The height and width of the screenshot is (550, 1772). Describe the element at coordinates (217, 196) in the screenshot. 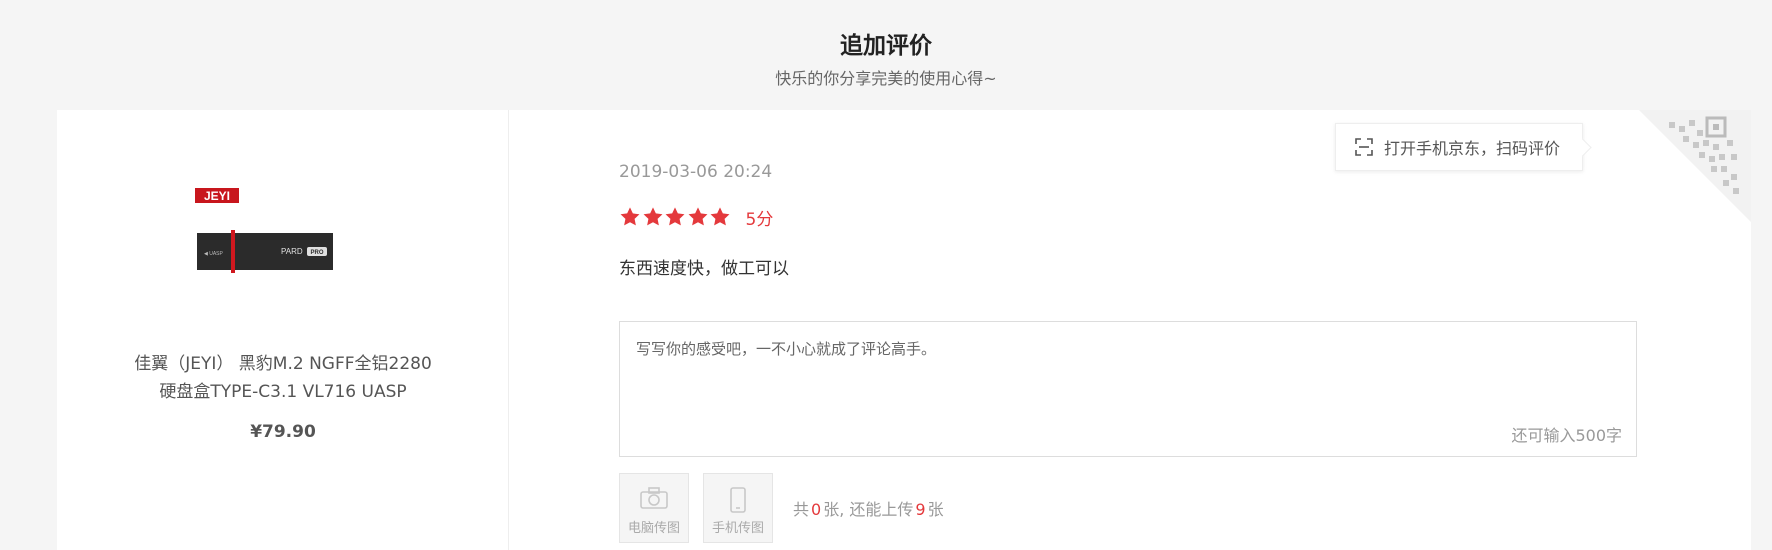

I see `brand-logo-text: JEYI` at that location.